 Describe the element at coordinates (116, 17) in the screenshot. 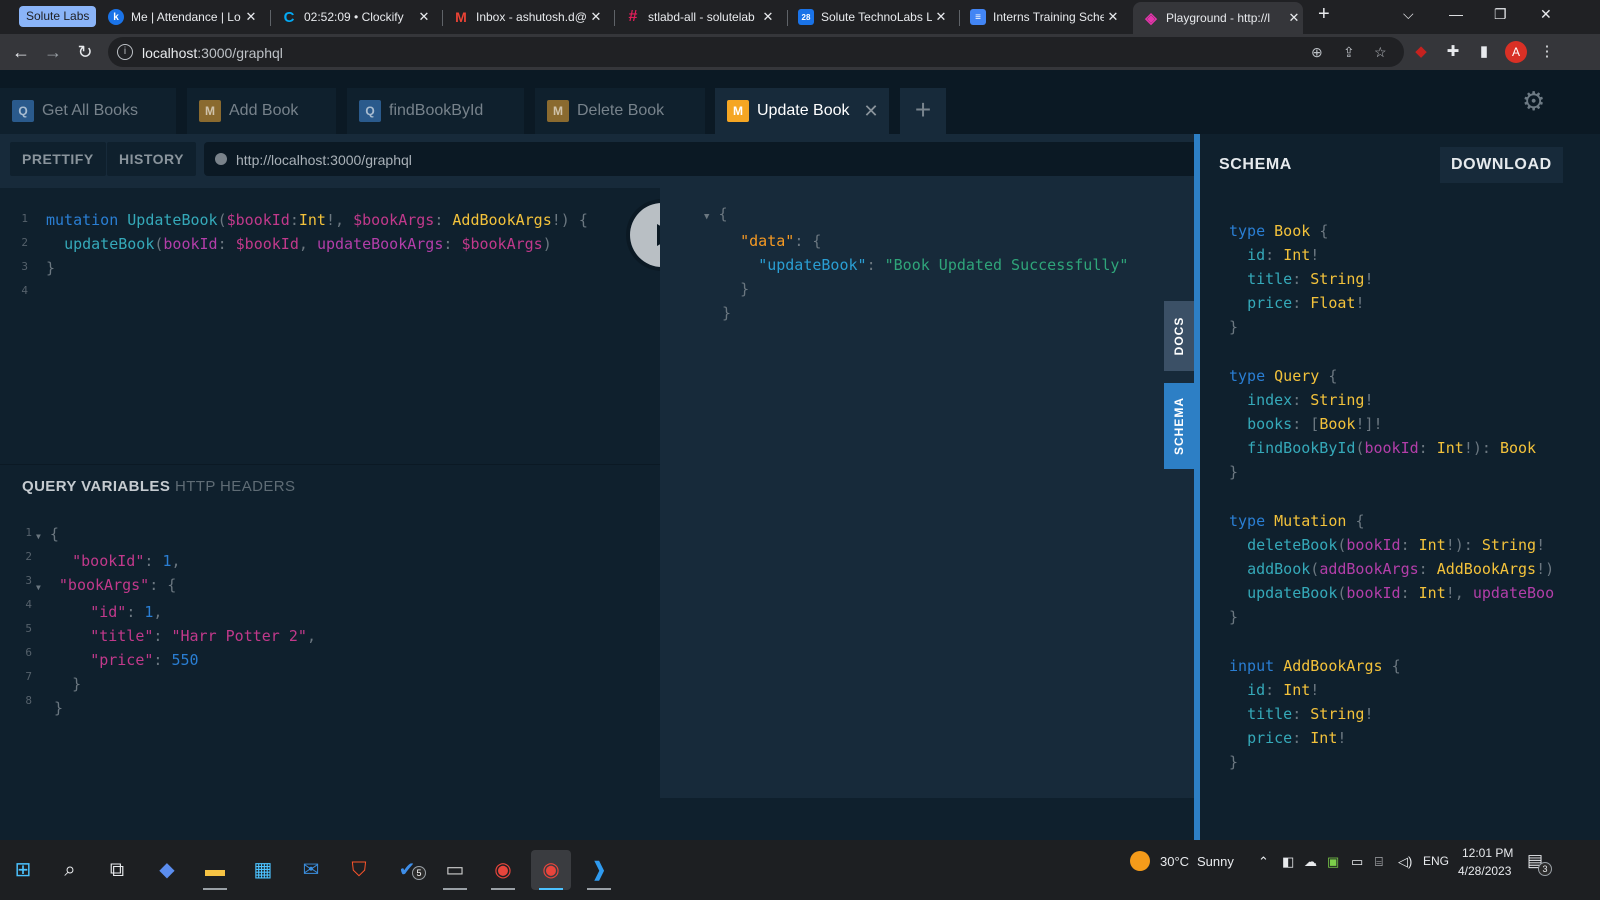

I see `keka-icon: k` at that location.